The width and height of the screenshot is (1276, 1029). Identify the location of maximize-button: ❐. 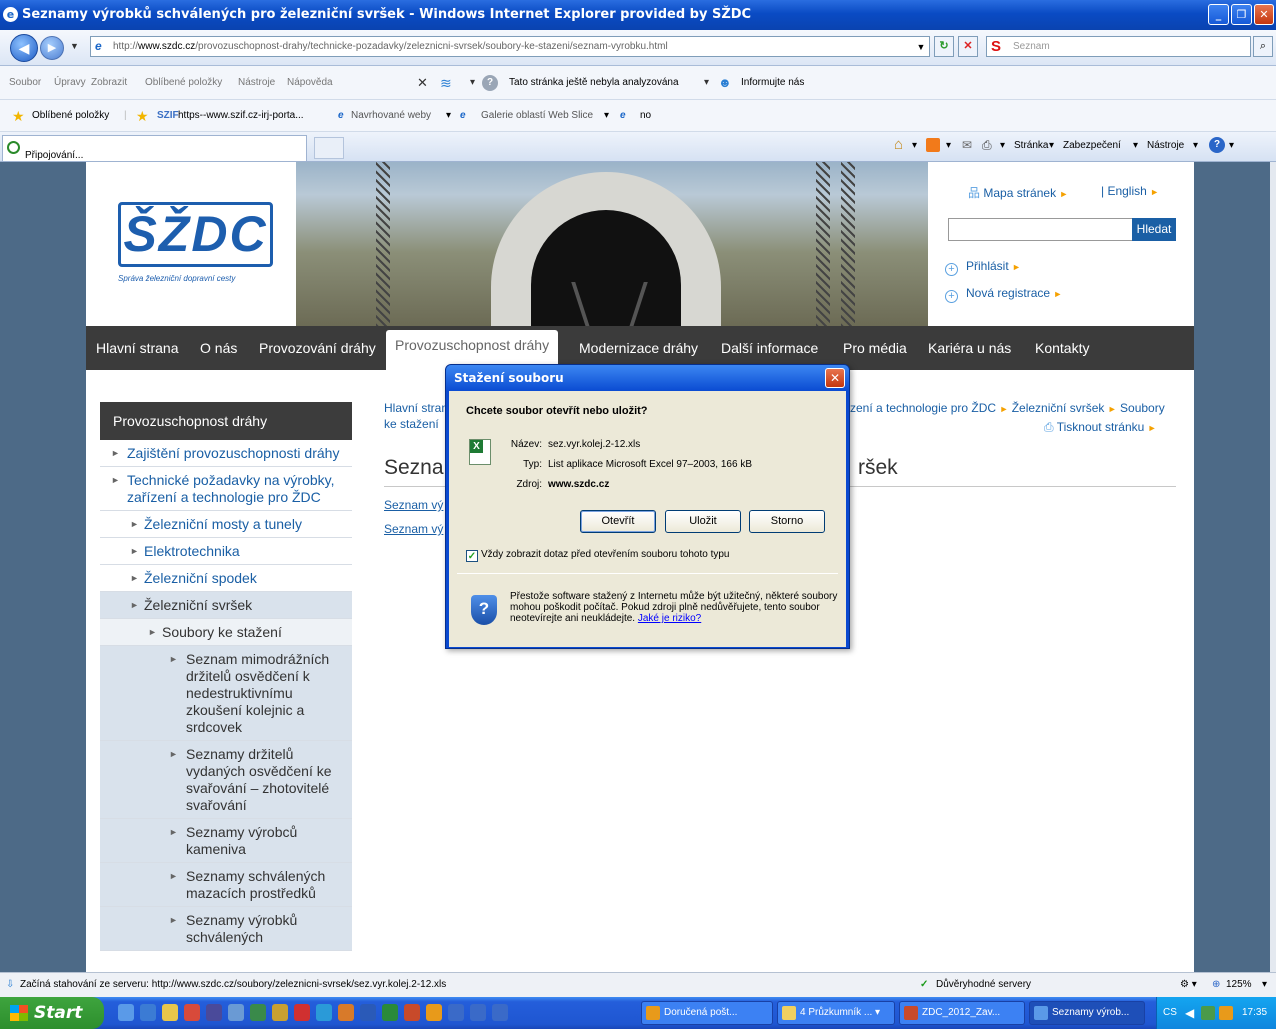
(1241, 14).